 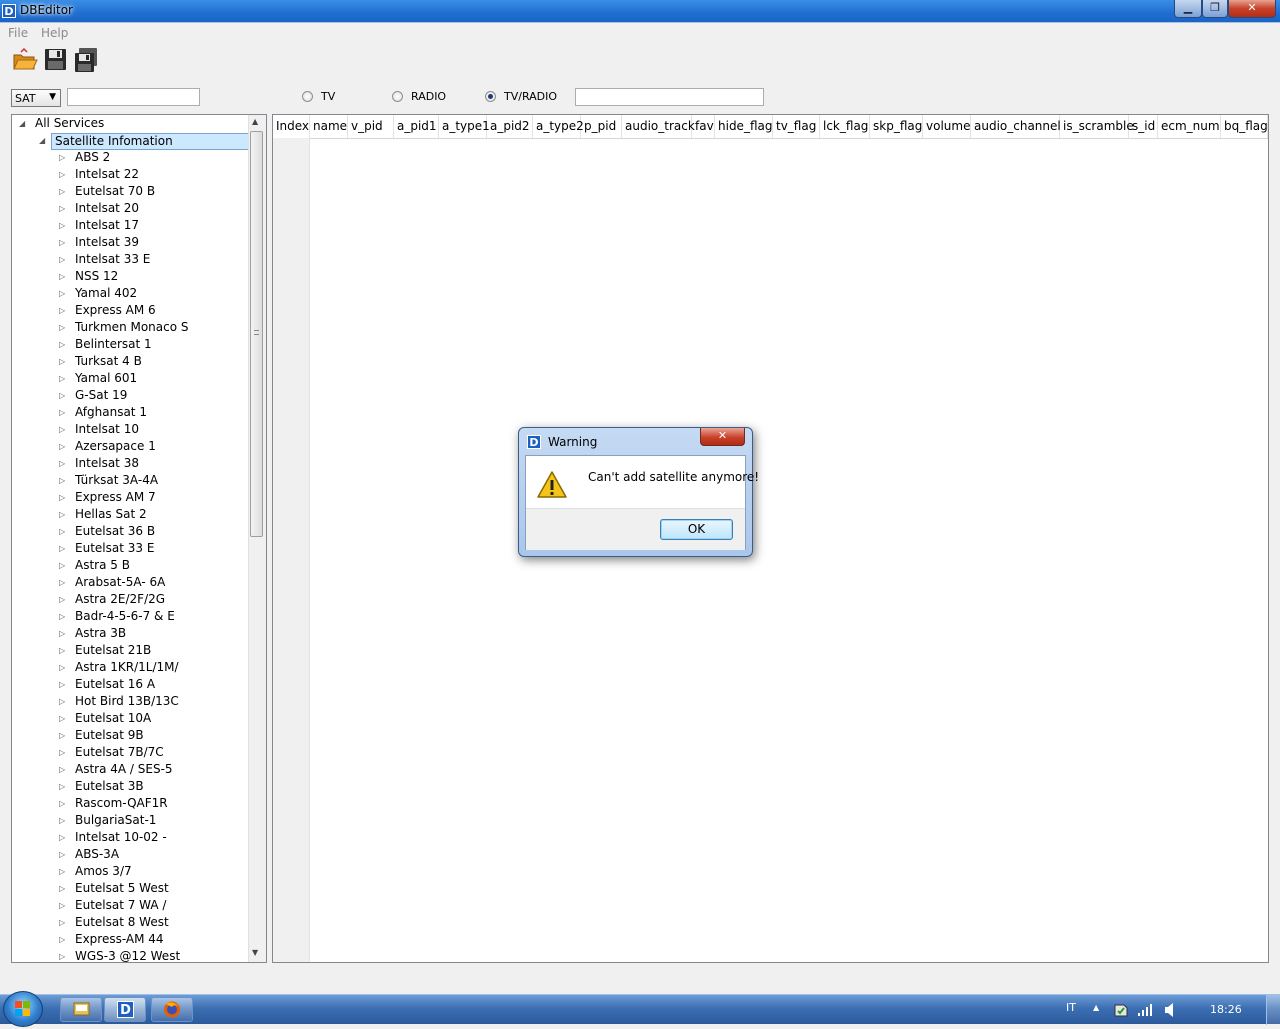 What do you see at coordinates (722, 437) in the screenshot?
I see `dialog-close-button: ✕` at bounding box center [722, 437].